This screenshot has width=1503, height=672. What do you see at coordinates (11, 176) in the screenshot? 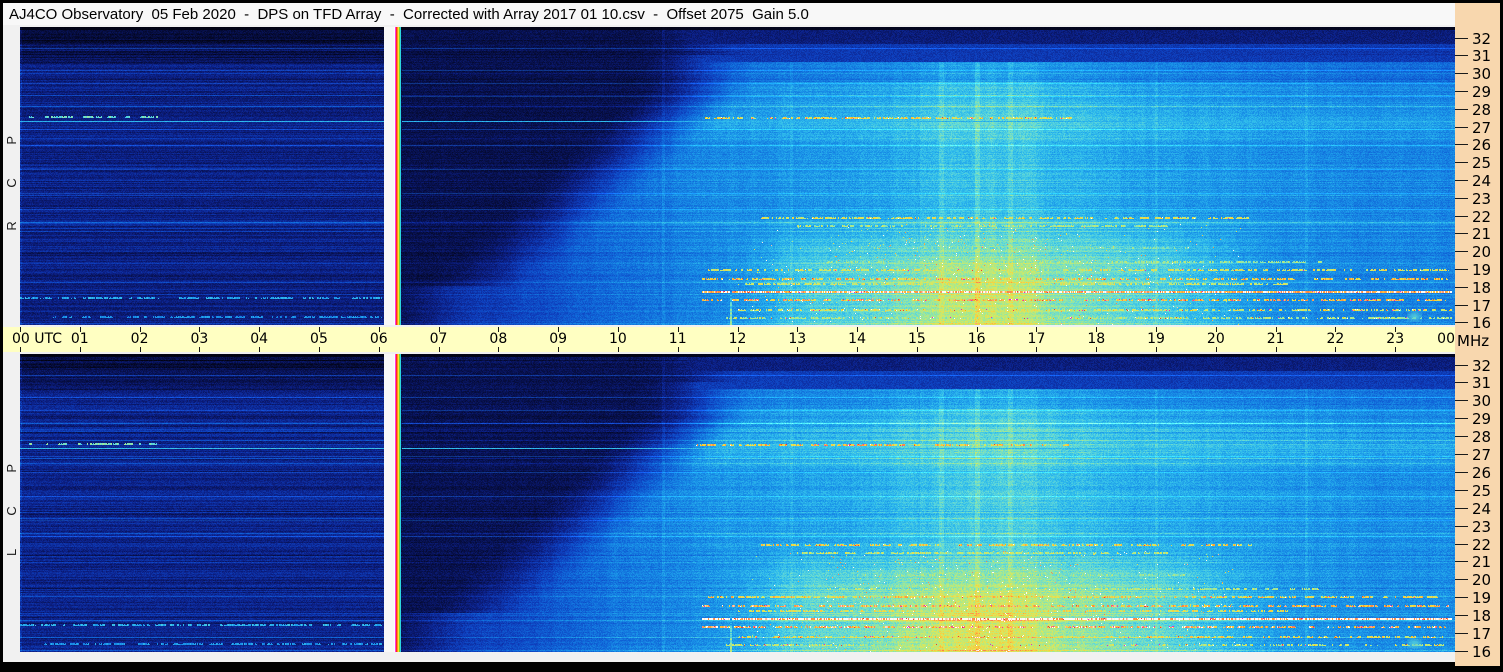
I see `panel-label-rcp: R C P` at bounding box center [11, 176].